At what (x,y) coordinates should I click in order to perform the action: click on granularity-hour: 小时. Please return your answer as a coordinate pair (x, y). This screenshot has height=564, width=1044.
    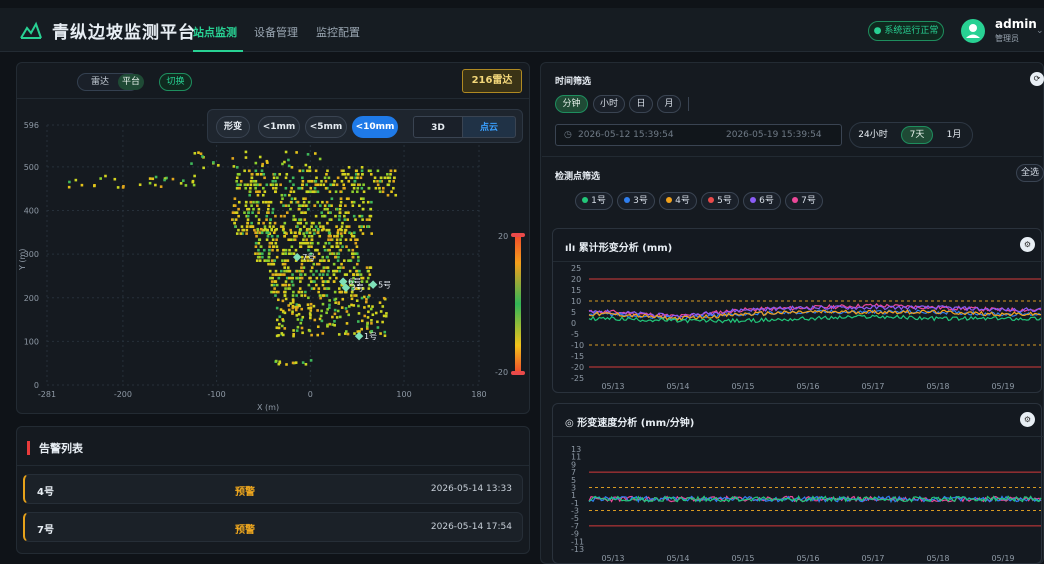
    Looking at the image, I should click on (609, 104).